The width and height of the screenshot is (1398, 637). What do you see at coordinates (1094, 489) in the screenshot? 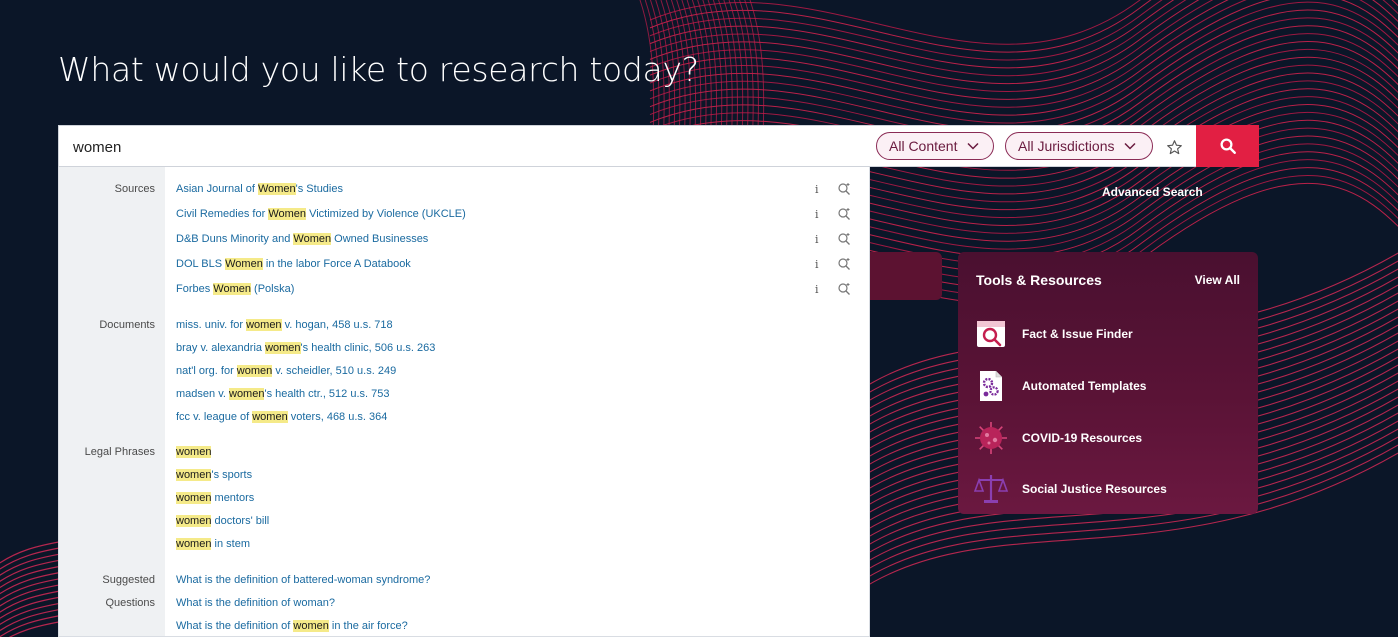
I see `tool-label: Social Justice Resources` at bounding box center [1094, 489].